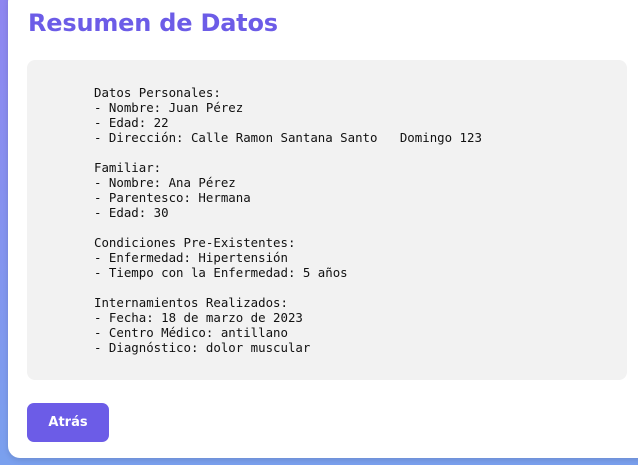 The width and height of the screenshot is (638, 465). What do you see at coordinates (153, 23) in the screenshot?
I see `page-title: Resumen de Datos` at bounding box center [153, 23].